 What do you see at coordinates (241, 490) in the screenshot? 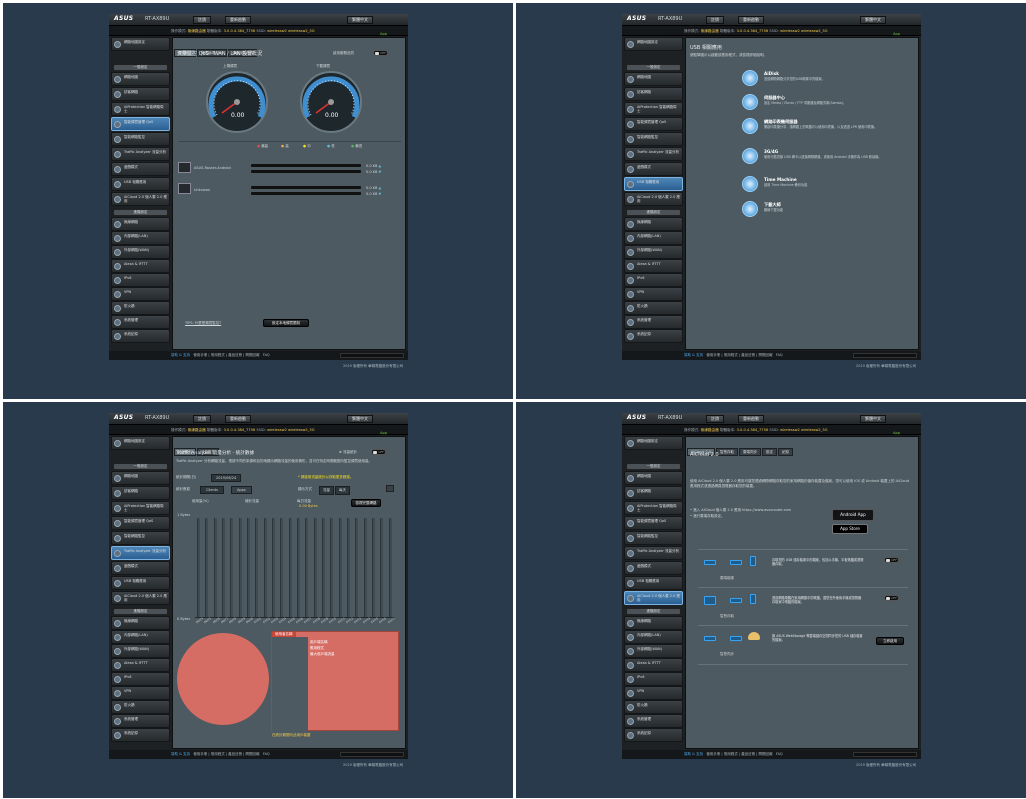
I see `apps-tab: Apps` at bounding box center [241, 490].